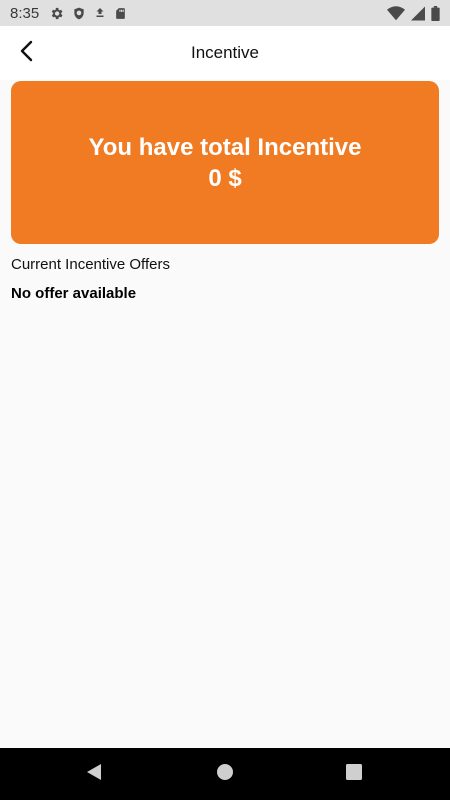 The height and width of the screenshot is (800, 450). What do you see at coordinates (88, 13) in the screenshot?
I see `status-icons-left` at bounding box center [88, 13].